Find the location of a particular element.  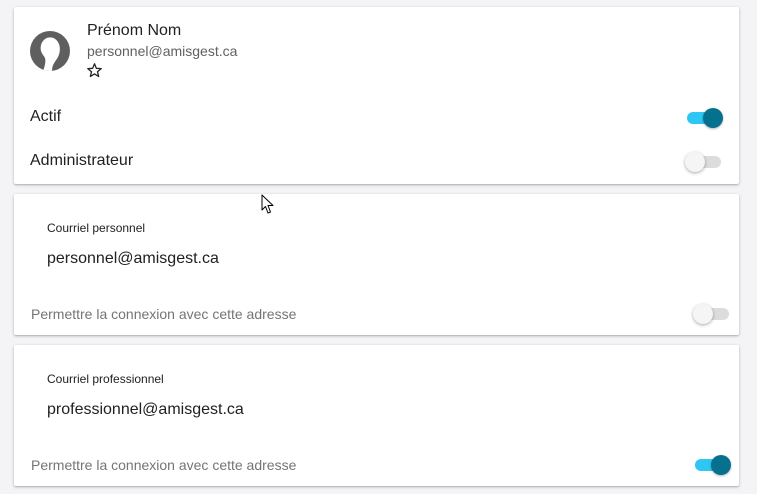

personal-login-toggle is located at coordinates (712, 314).